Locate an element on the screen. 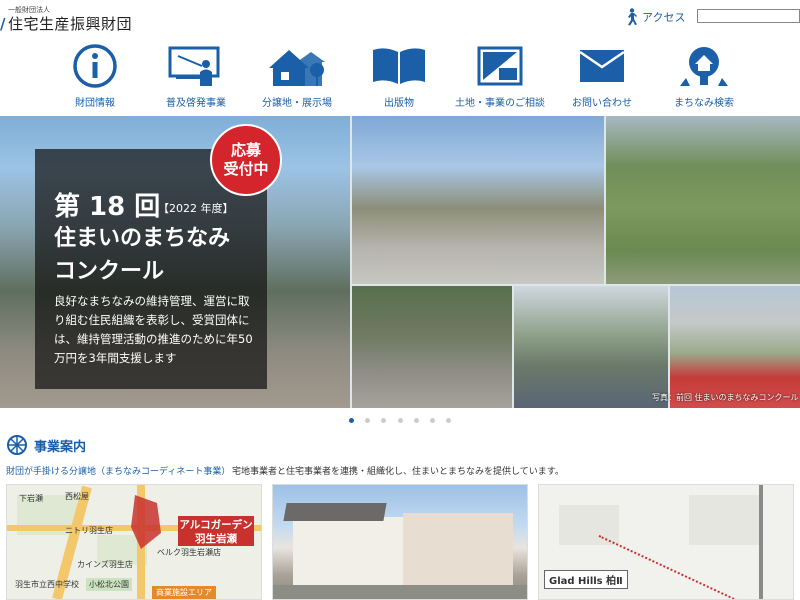 This screenshot has width=800, height=600. search-input is located at coordinates (748, 16).